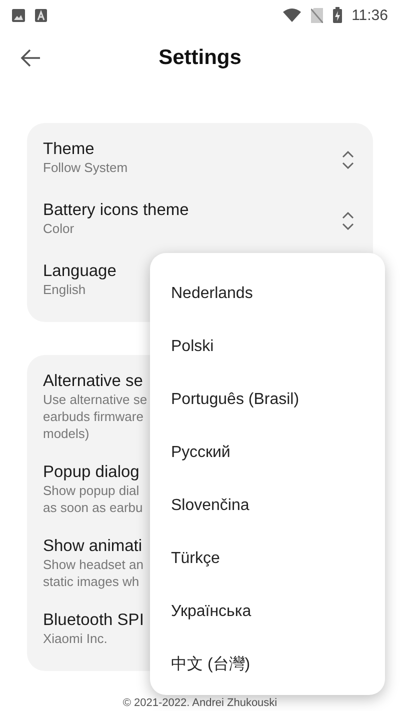 The width and height of the screenshot is (400, 711). I want to click on setting-description: Xiaomi Inc., so click(75, 638).